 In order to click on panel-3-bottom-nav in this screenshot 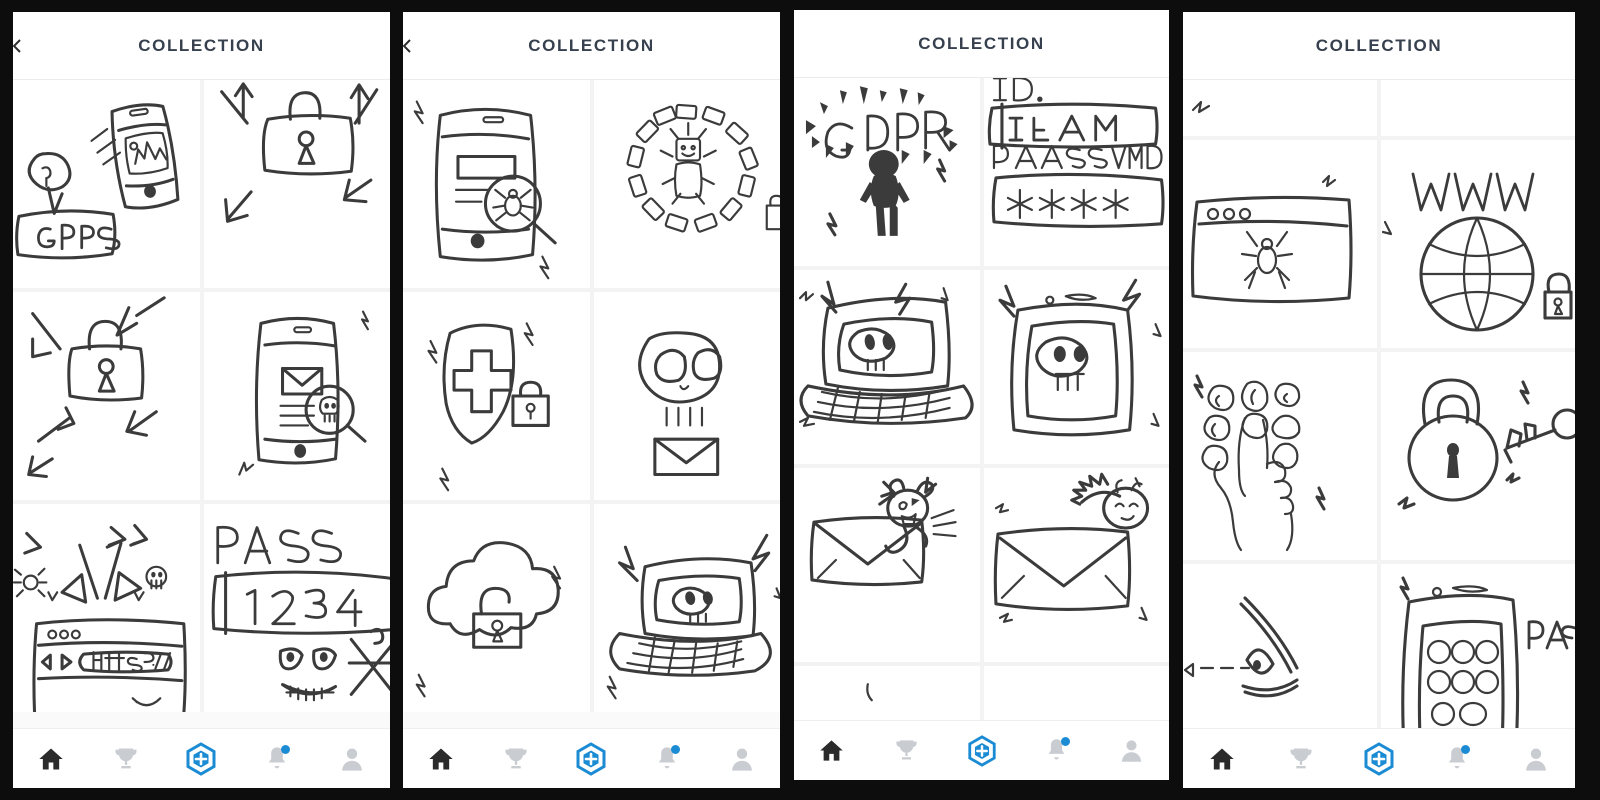, I will do `click(981, 750)`.